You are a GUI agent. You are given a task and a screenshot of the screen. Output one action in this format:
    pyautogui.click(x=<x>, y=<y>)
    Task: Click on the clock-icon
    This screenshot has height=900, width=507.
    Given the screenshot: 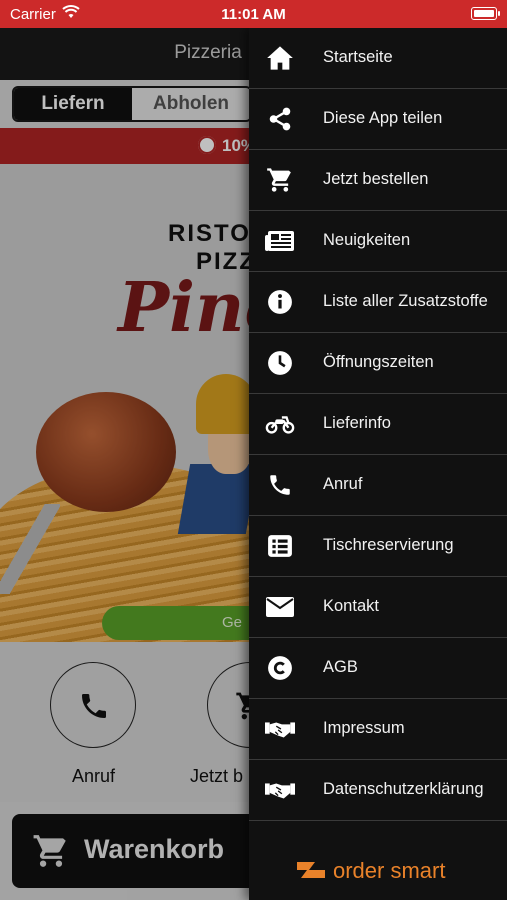 What is the action you would take?
    pyautogui.click(x=280, y=363)
    